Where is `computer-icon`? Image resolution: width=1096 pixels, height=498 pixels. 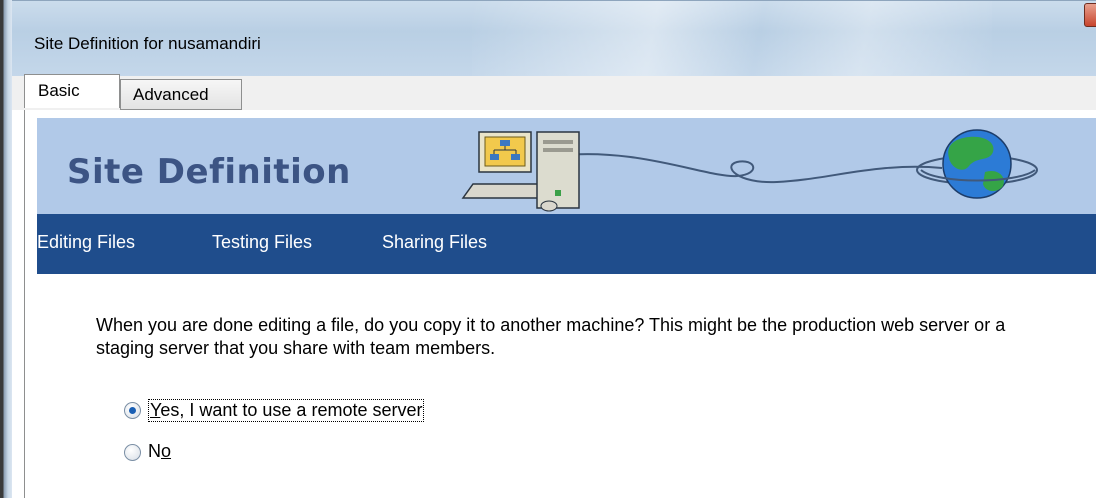
computer-icon is located at coordinates (520, 171).